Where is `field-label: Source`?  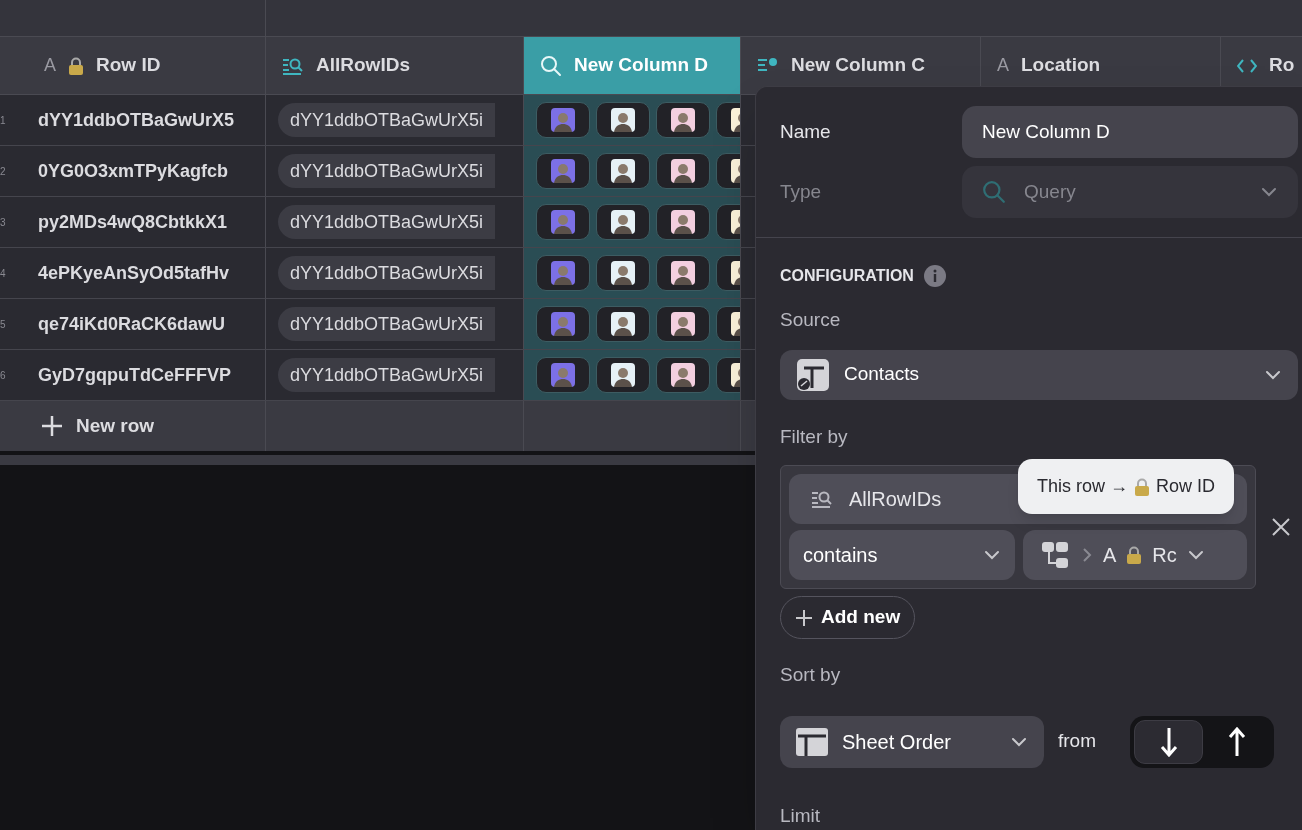 field-label: Source is located at coordinates (811, 320).